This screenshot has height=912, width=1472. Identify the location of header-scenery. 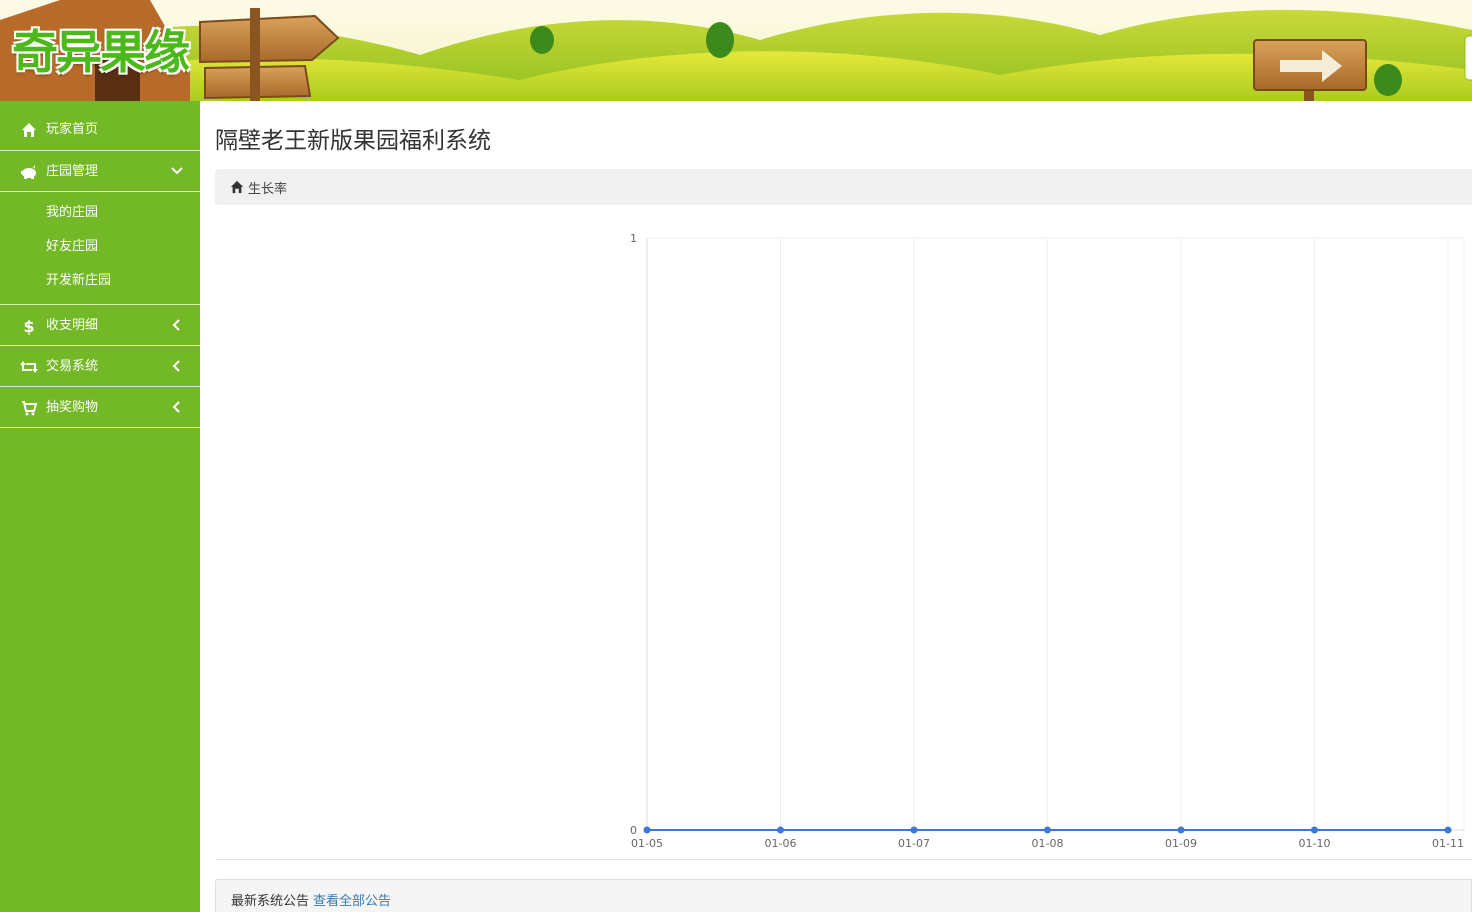
(736, 50).